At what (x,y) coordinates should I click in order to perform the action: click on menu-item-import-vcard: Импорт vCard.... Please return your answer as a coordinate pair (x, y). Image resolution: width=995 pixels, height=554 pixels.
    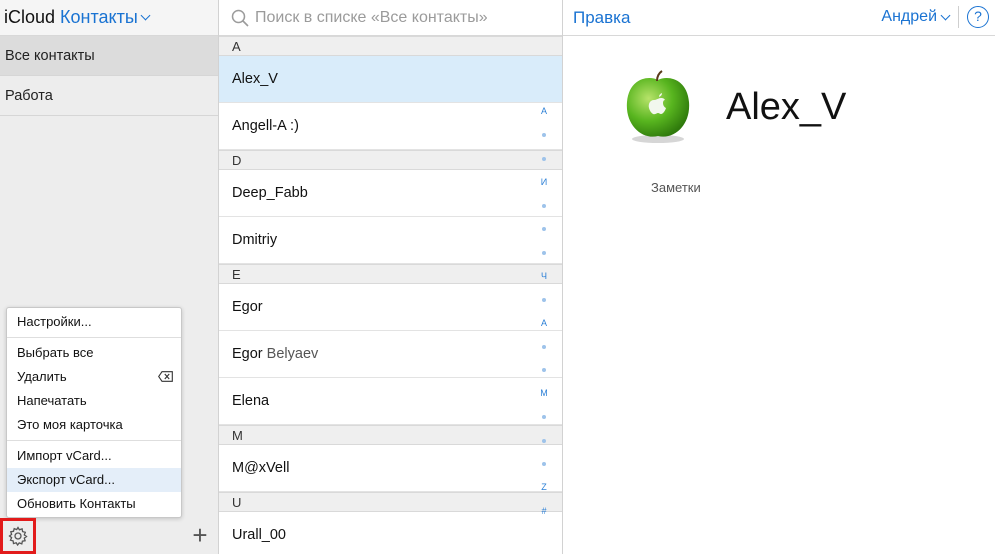
    Looking at the image, I should click on (94, 456).